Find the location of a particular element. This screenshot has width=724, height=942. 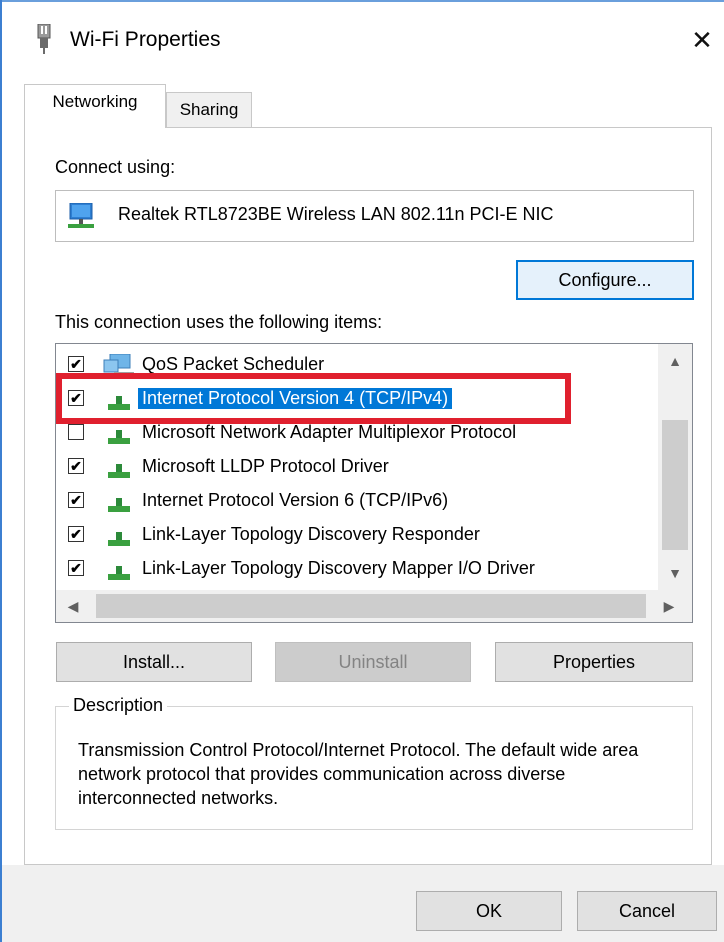

chevron-up-icon: ▲ is located at coordinates (675, 361).